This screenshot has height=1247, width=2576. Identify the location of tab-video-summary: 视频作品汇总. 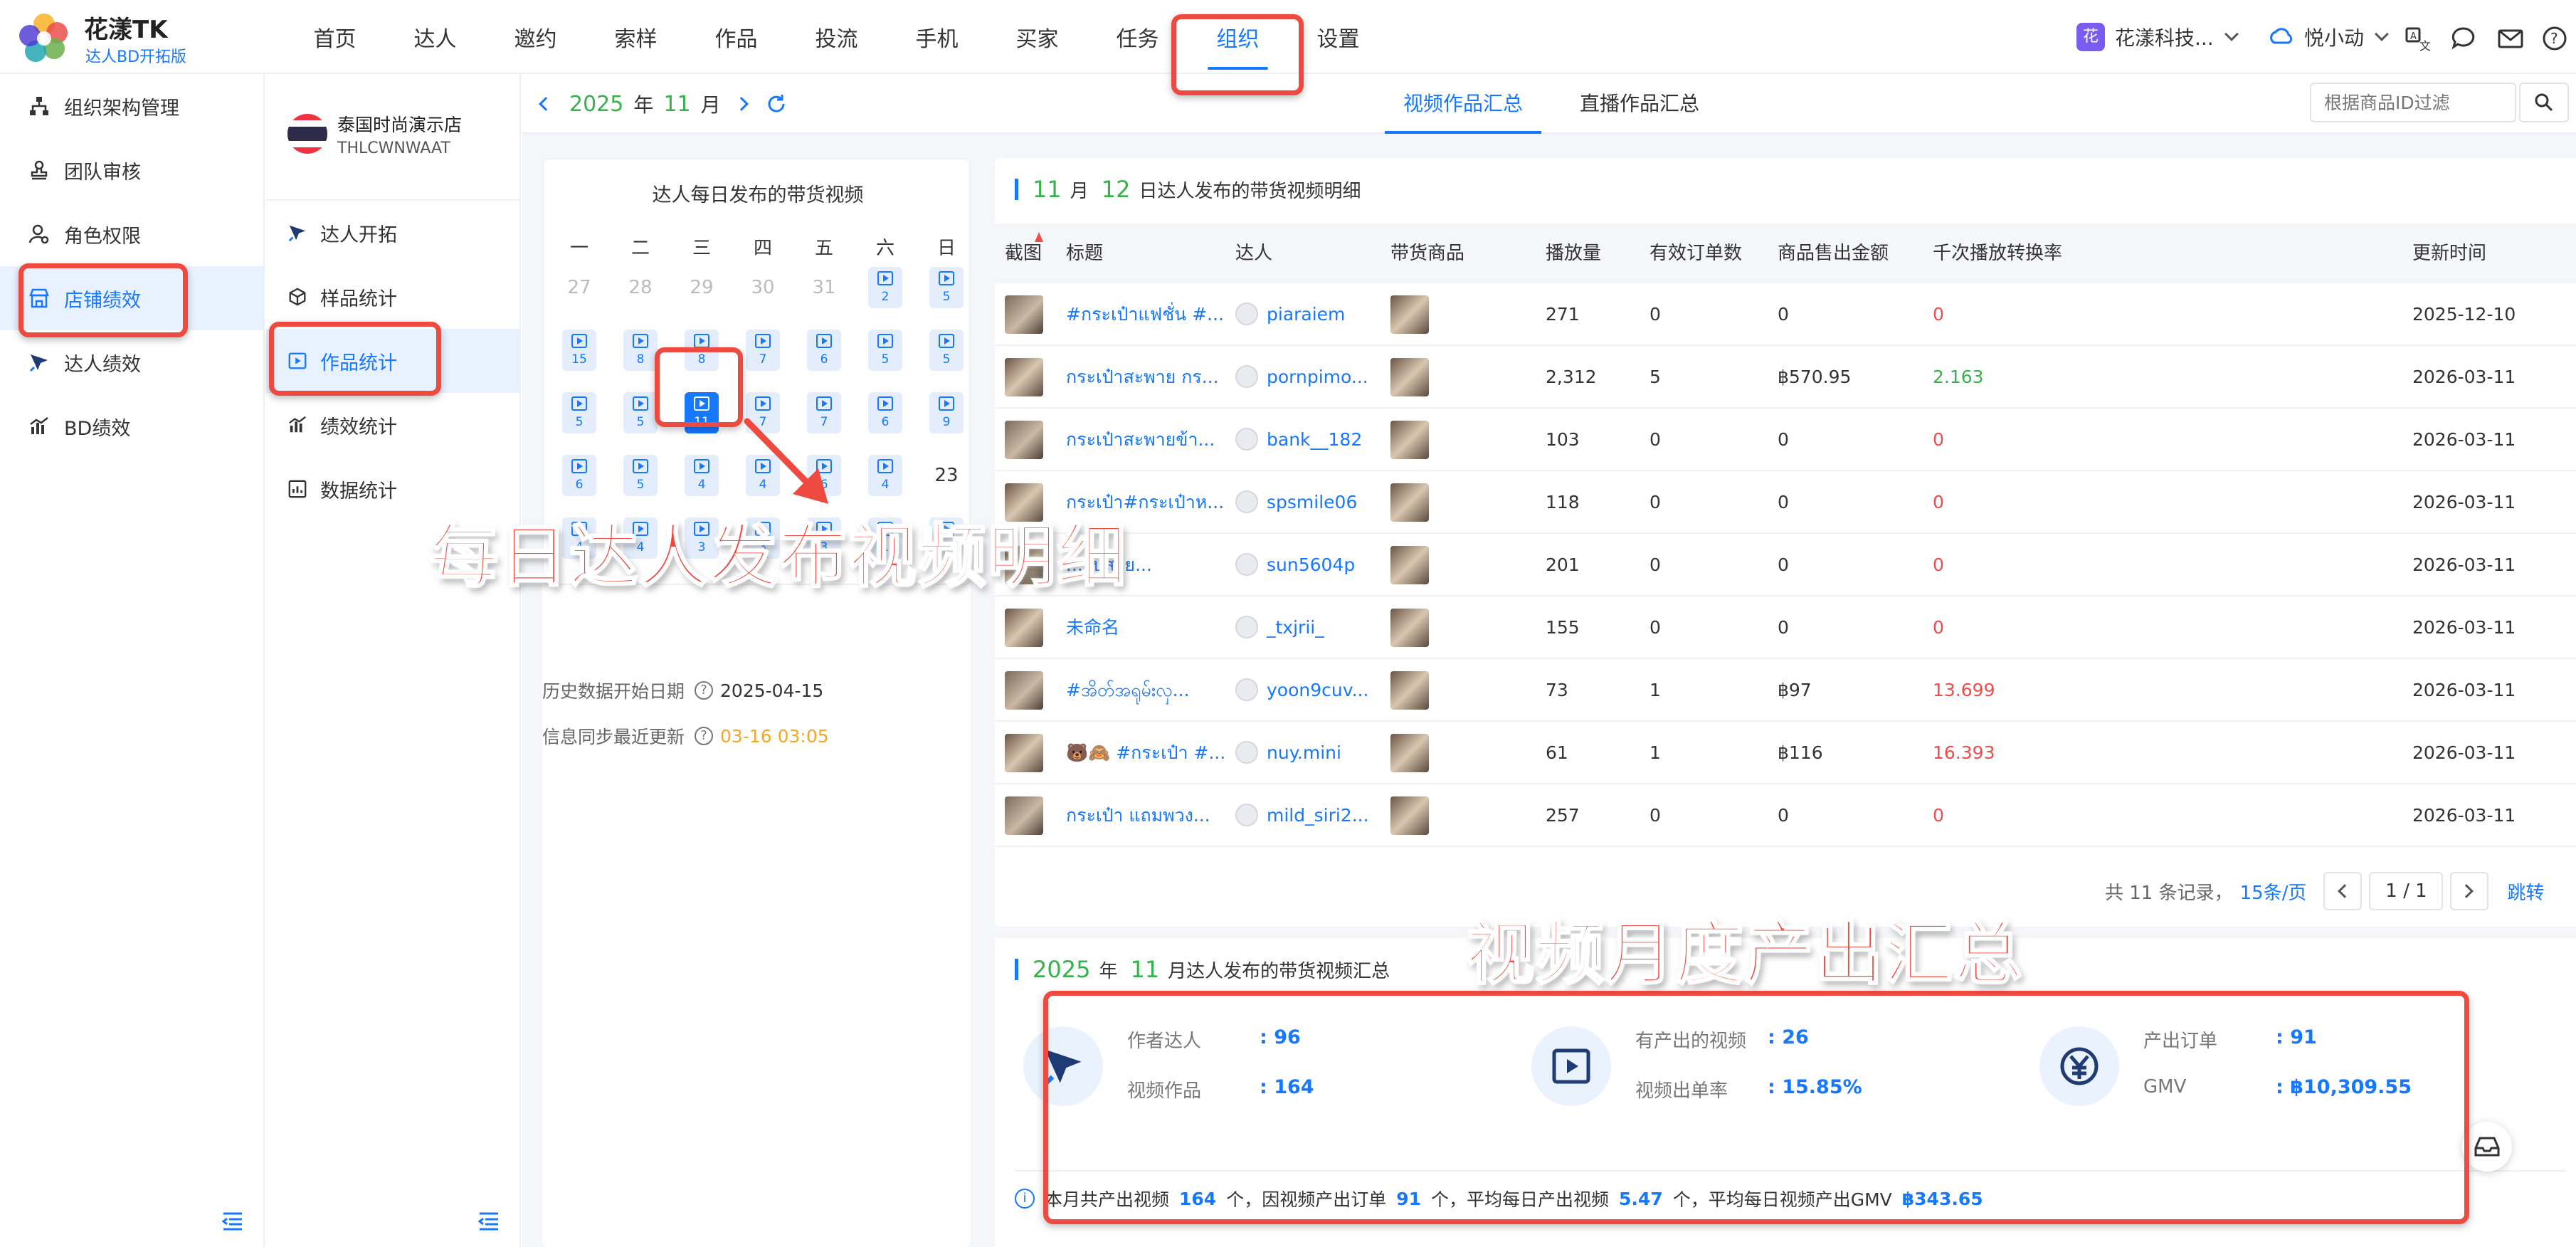
(1463, 104).